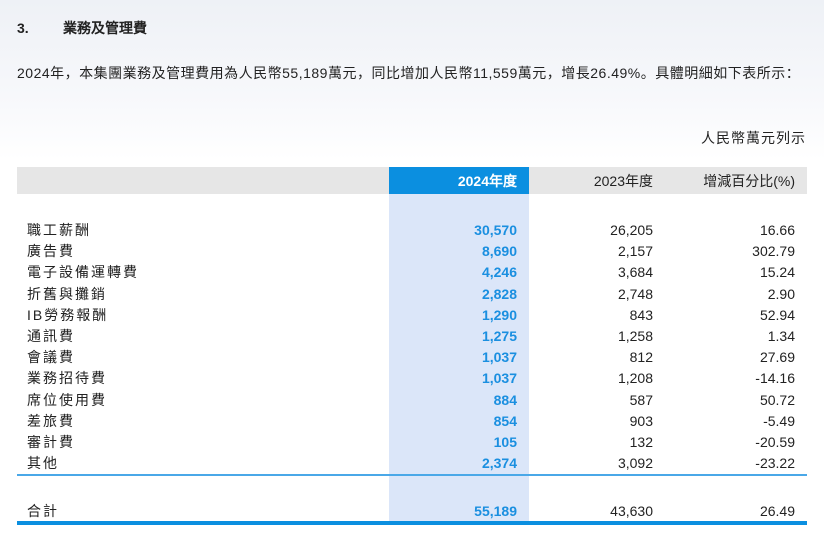  Describe the element at coordinates (781, 293) in the screenshot. I see `table-row-change: 2.90` at that location.